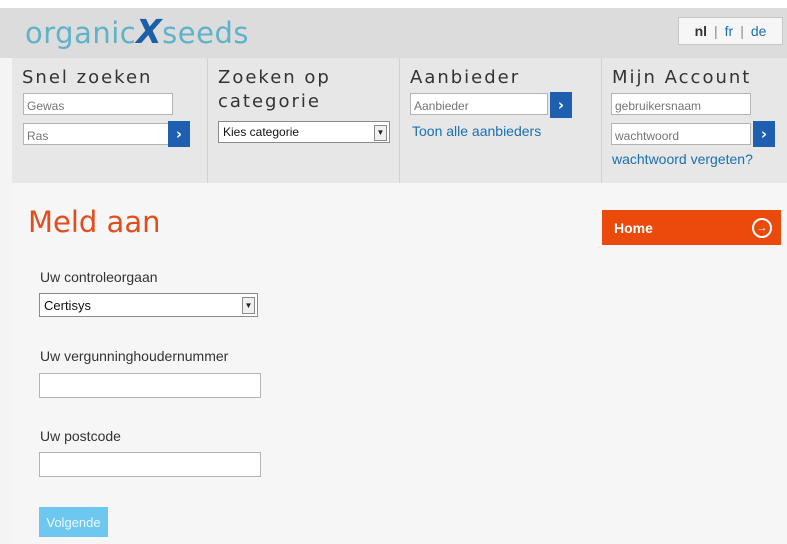 This screenshot has width=787, height=544. I want to click on supplier-search-go-button: ›, so click(561, 105).